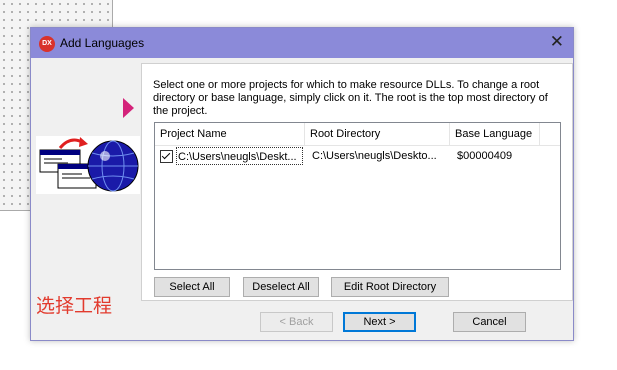  I want to click on checkbox-checked-icon, so click(166, 156).